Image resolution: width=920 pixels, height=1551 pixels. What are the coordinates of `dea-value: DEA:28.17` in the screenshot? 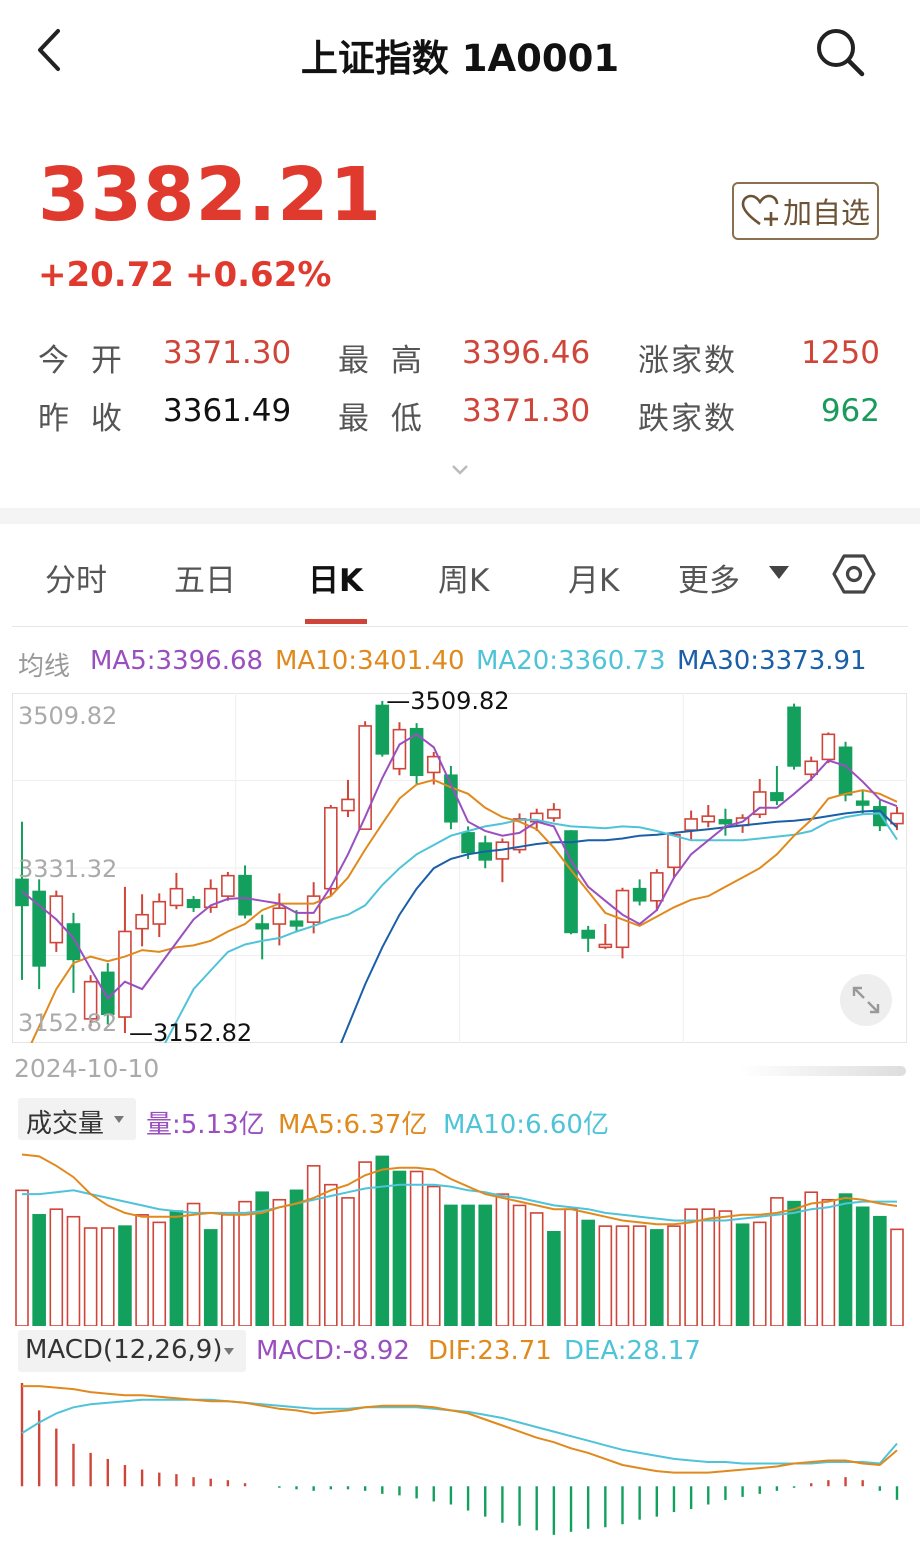 It's located at (632, 1351).